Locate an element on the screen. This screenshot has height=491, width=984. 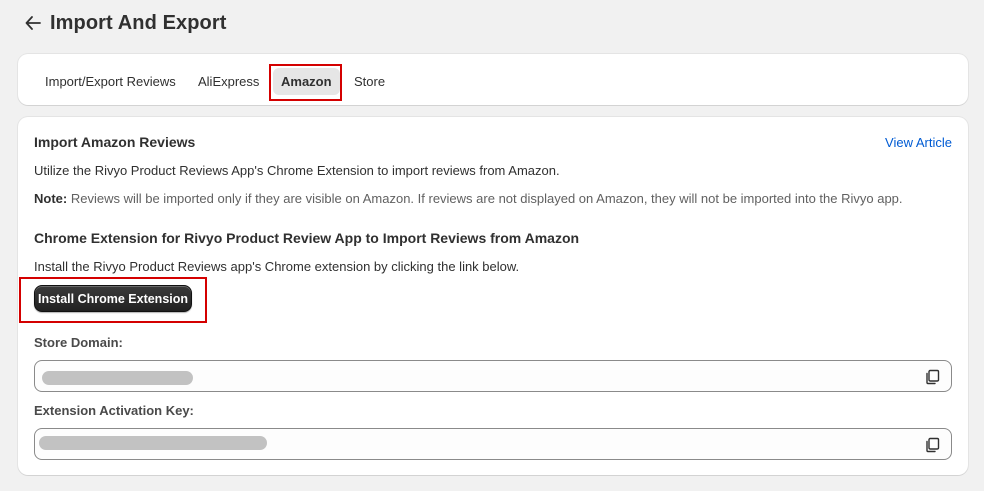
activation-key-field is located at coordinates (493, 444).